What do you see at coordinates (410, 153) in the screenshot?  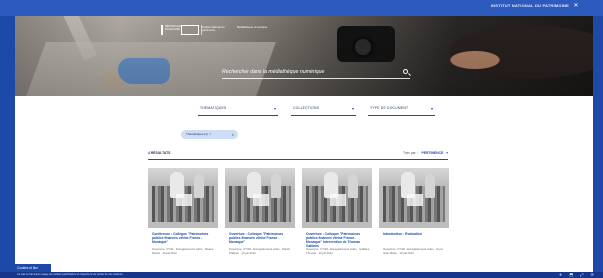 I see `sort-label: Trier par :` at bounding box center [410, 153].